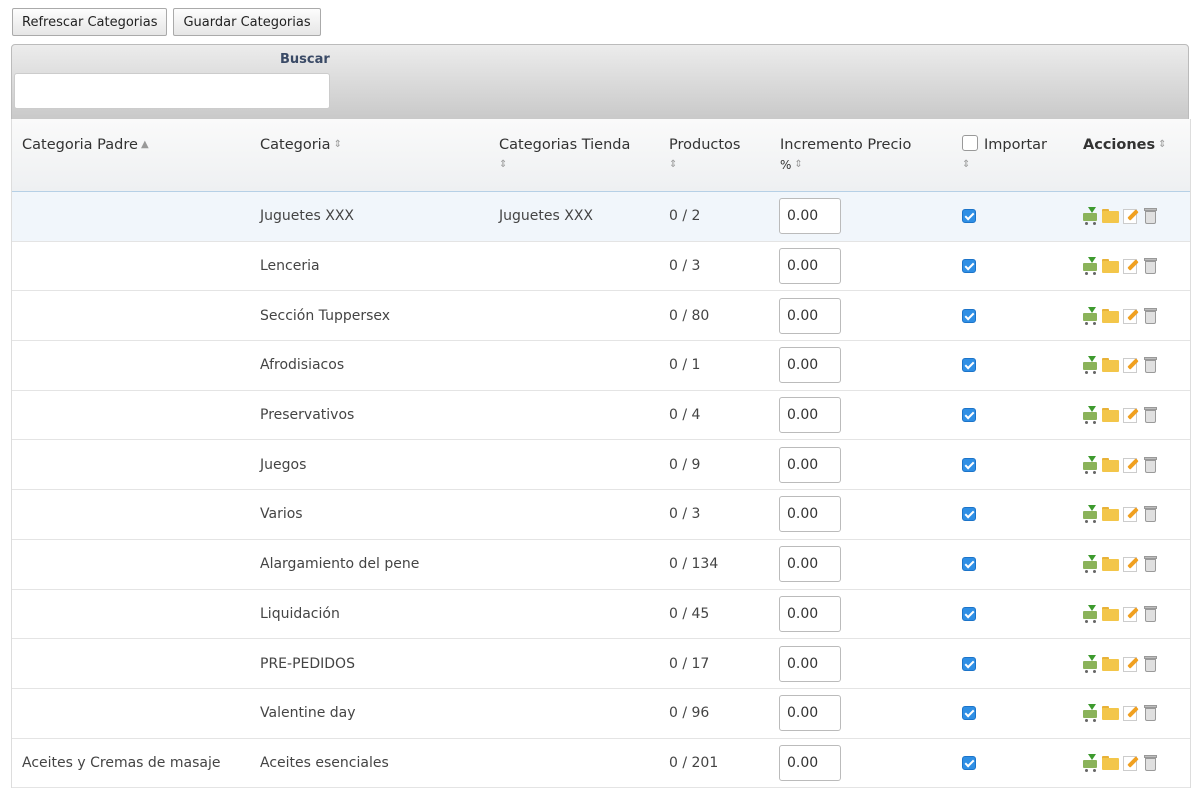 This screenshot has height=788, width=1198. I want to click on table-row: Lenceria 0 / 3, so click(601, 267).